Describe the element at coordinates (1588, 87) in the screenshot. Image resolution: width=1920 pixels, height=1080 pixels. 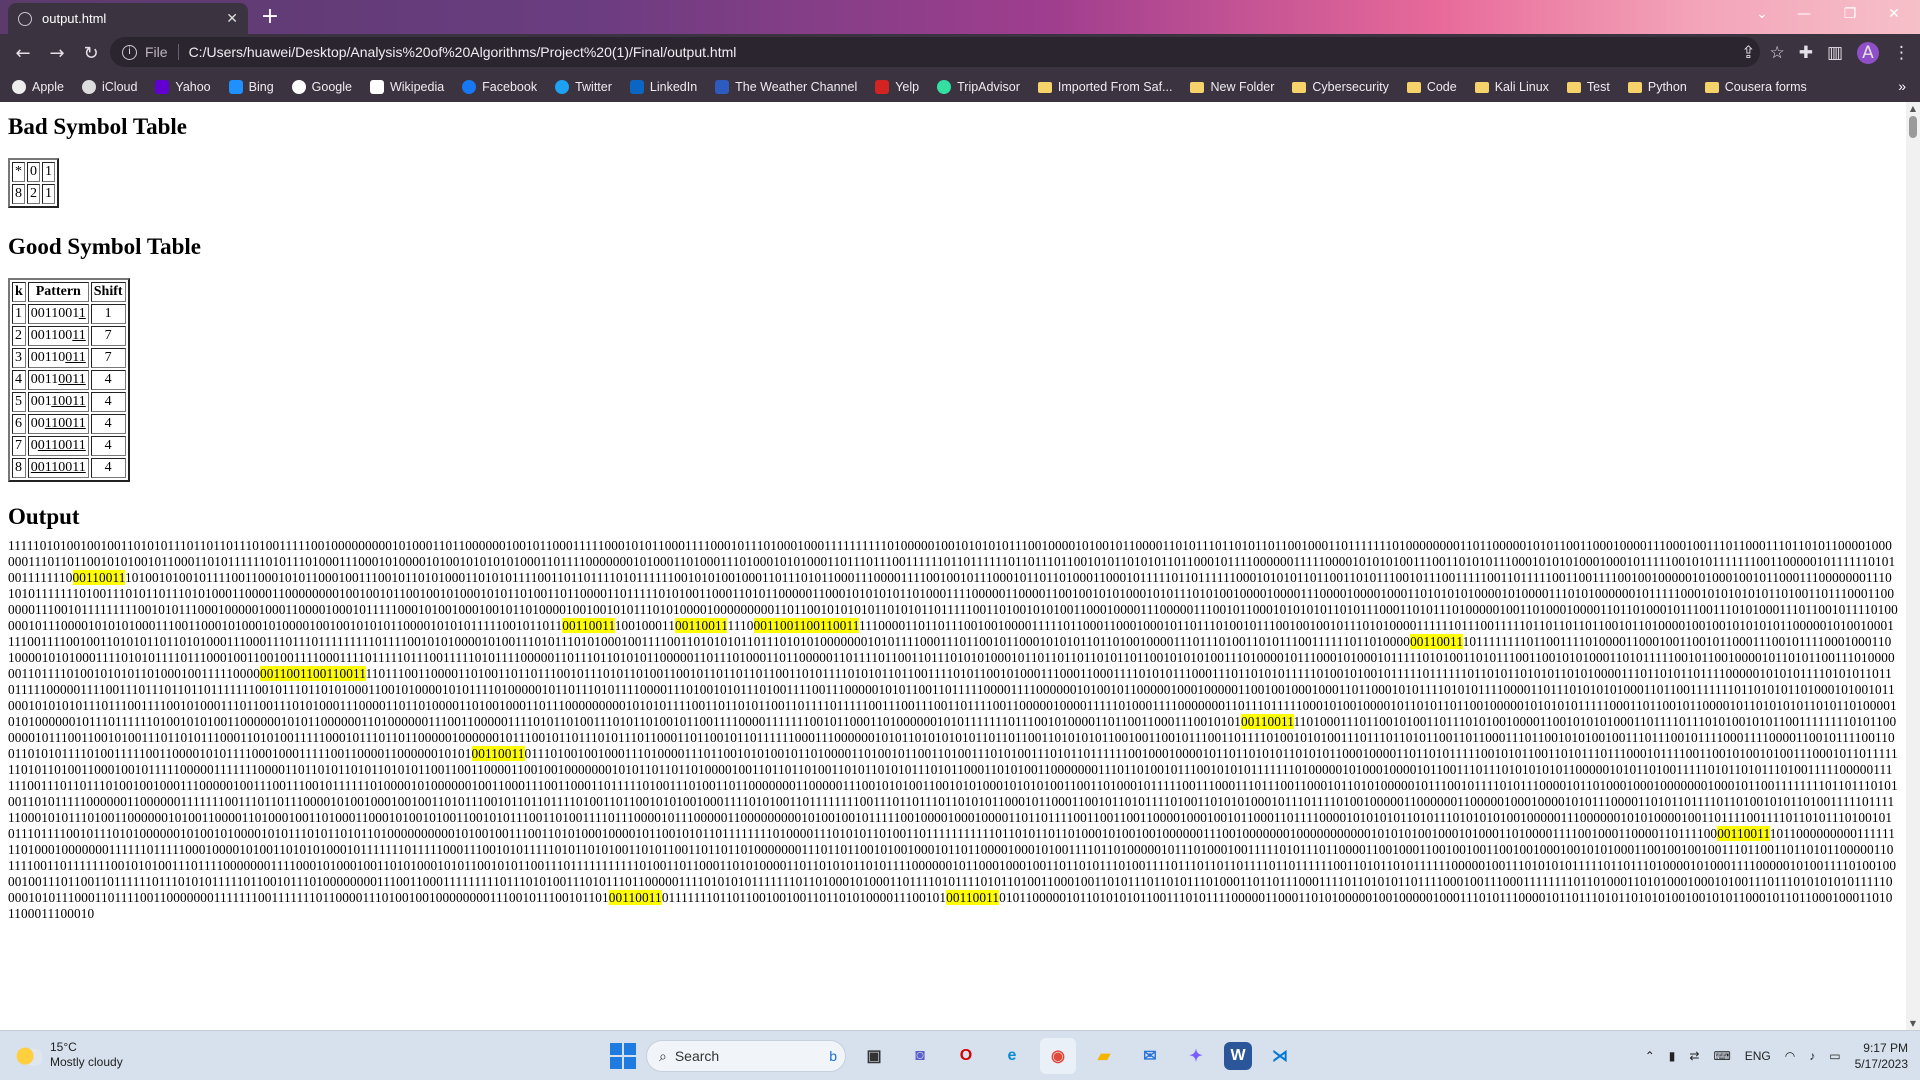
I see `bookmark-folder-test: Test` at that location.